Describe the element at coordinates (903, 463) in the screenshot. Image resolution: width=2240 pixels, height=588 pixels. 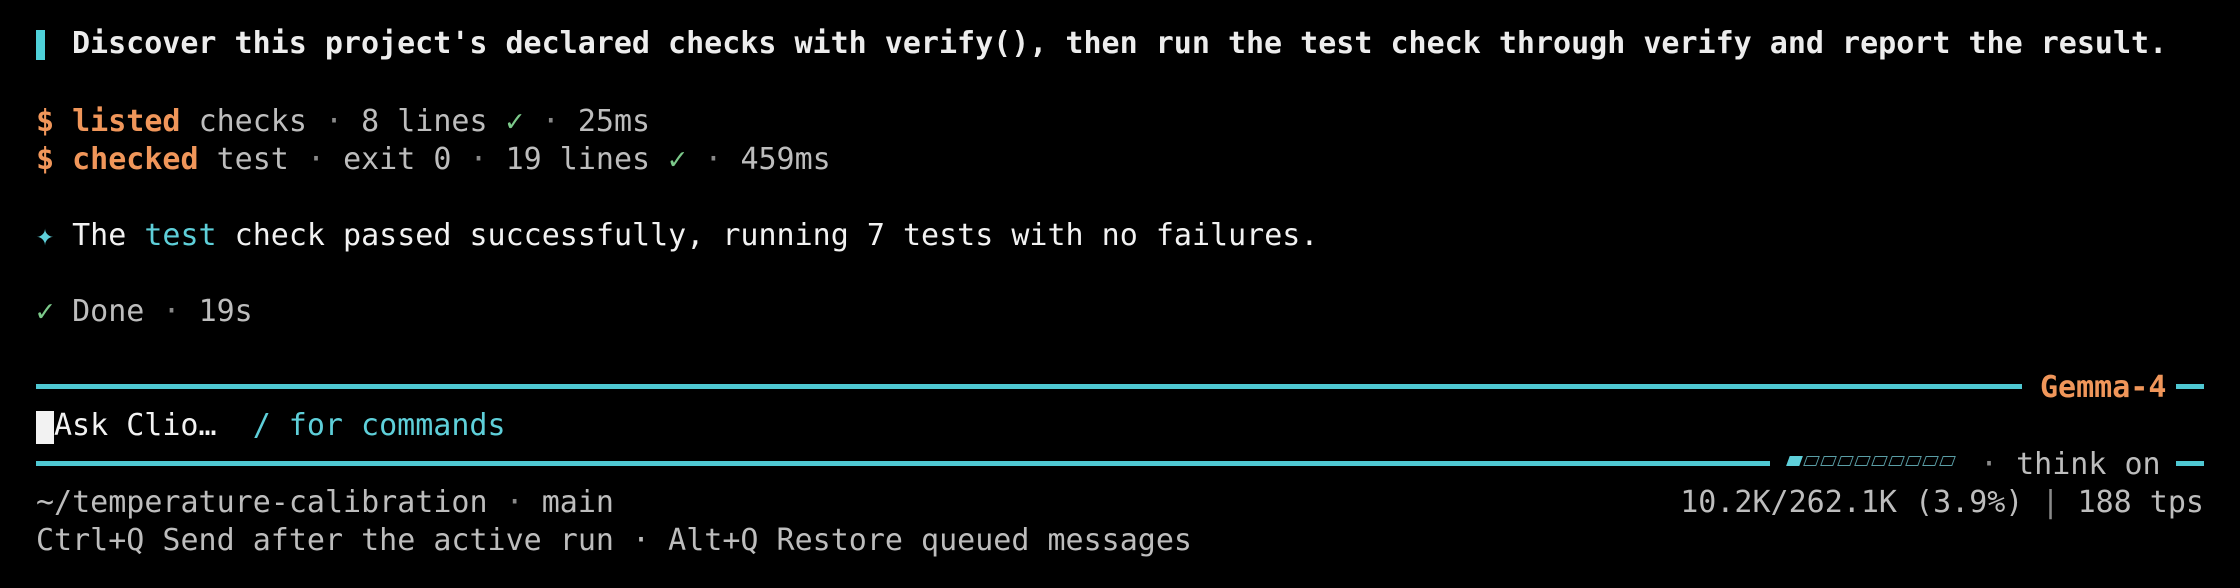
I see `input-bottom-rule` at that location.